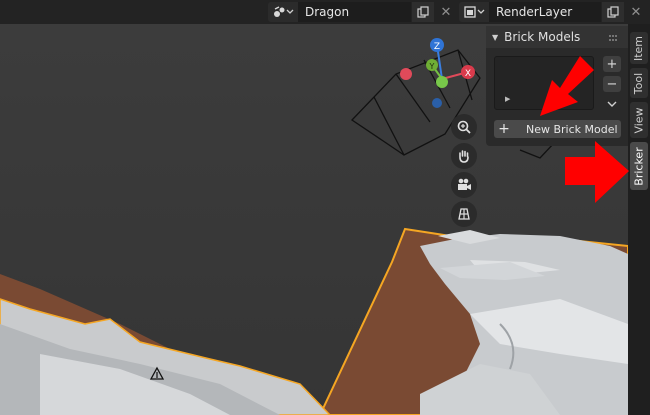 The image size is (650, 415). I want to click on panel-title: Brick Models, so click(542, 37).